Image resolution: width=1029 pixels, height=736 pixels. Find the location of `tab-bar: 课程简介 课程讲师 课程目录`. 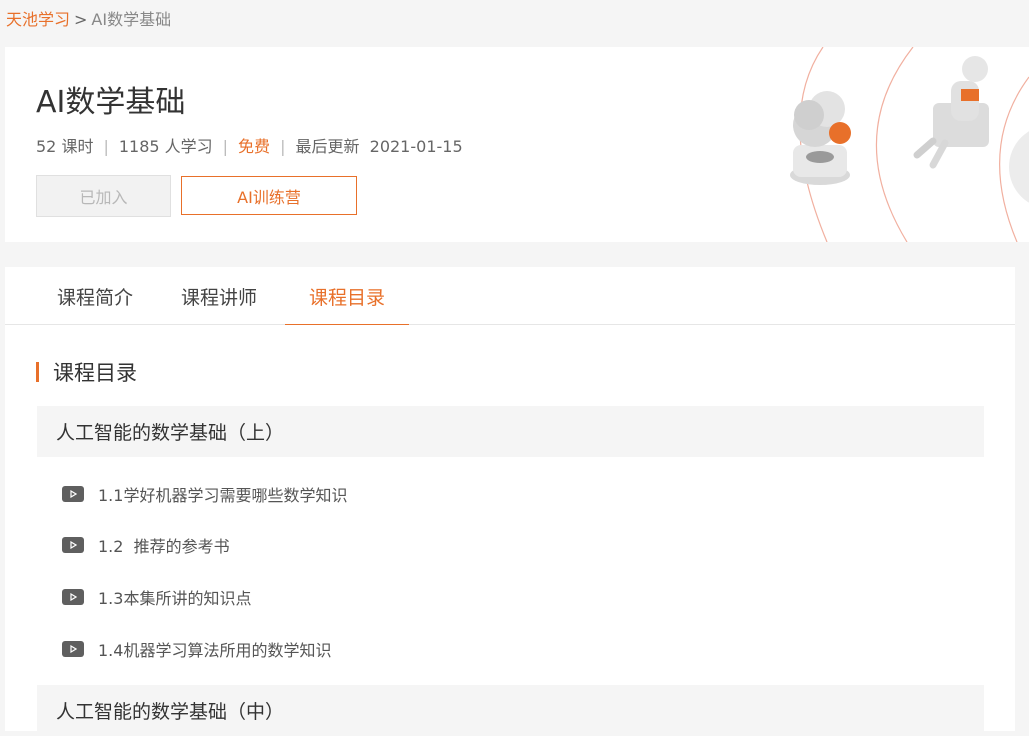

tab-bar: 课程简介 课程讲师 课程目录 is located at coordinates (510, 296).